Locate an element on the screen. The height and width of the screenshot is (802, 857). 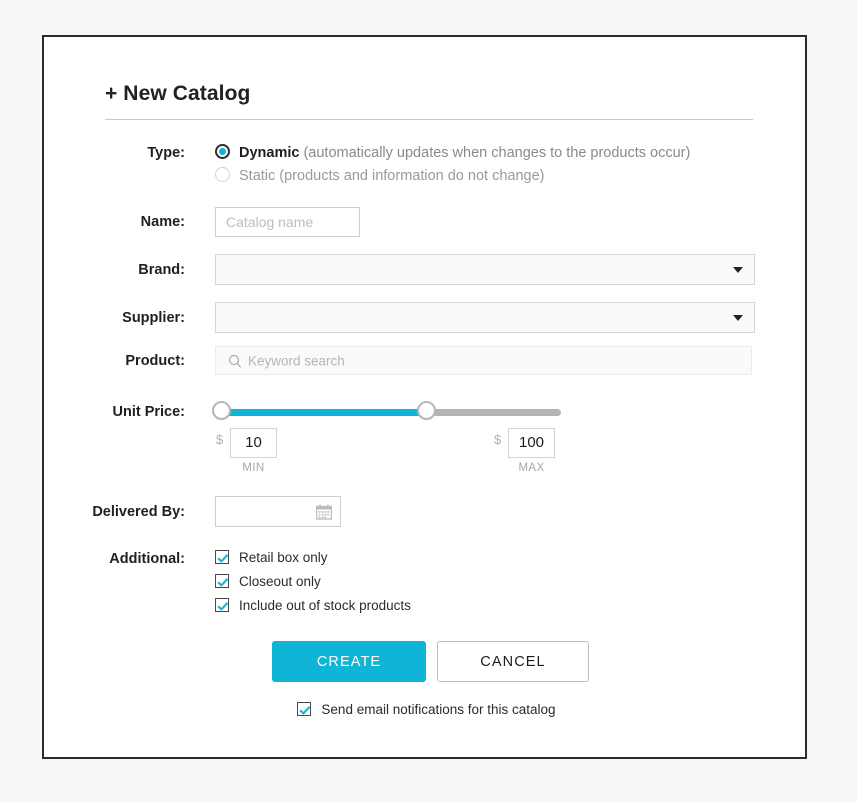
min-currency-symbol: $ is located at coordinates (220, 439).